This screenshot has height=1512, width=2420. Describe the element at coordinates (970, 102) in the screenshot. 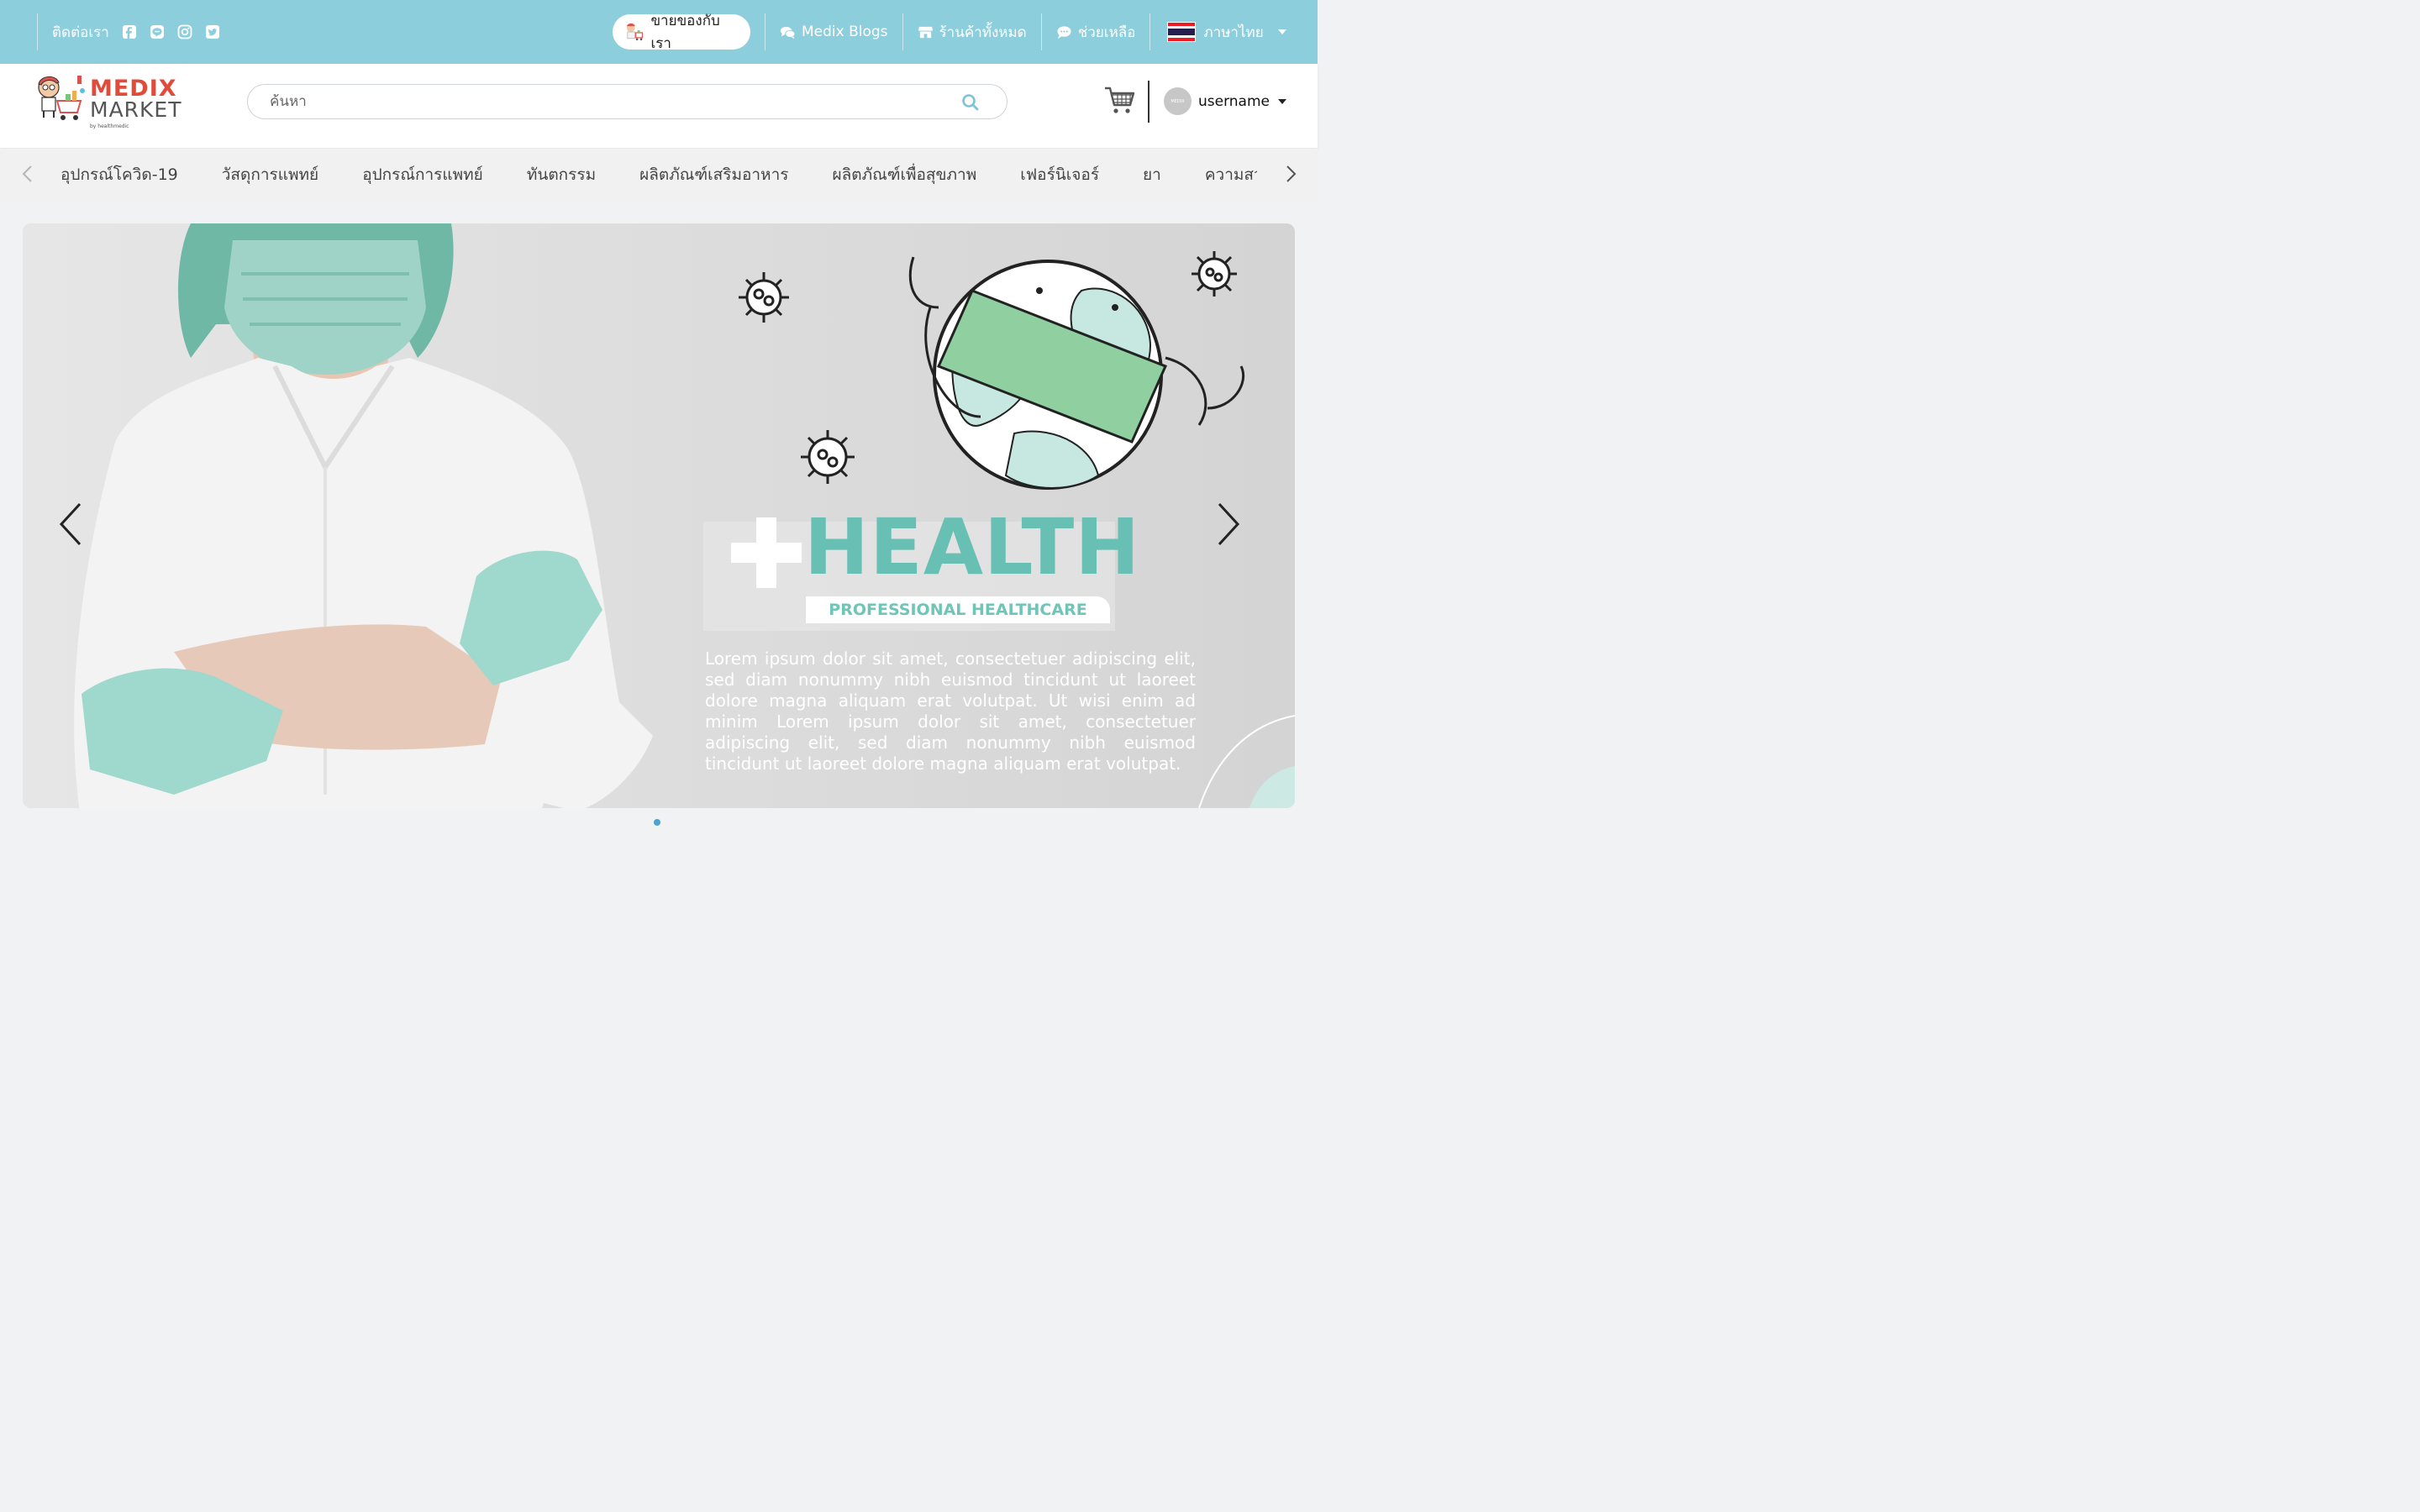

I see `search-icon` at that location.